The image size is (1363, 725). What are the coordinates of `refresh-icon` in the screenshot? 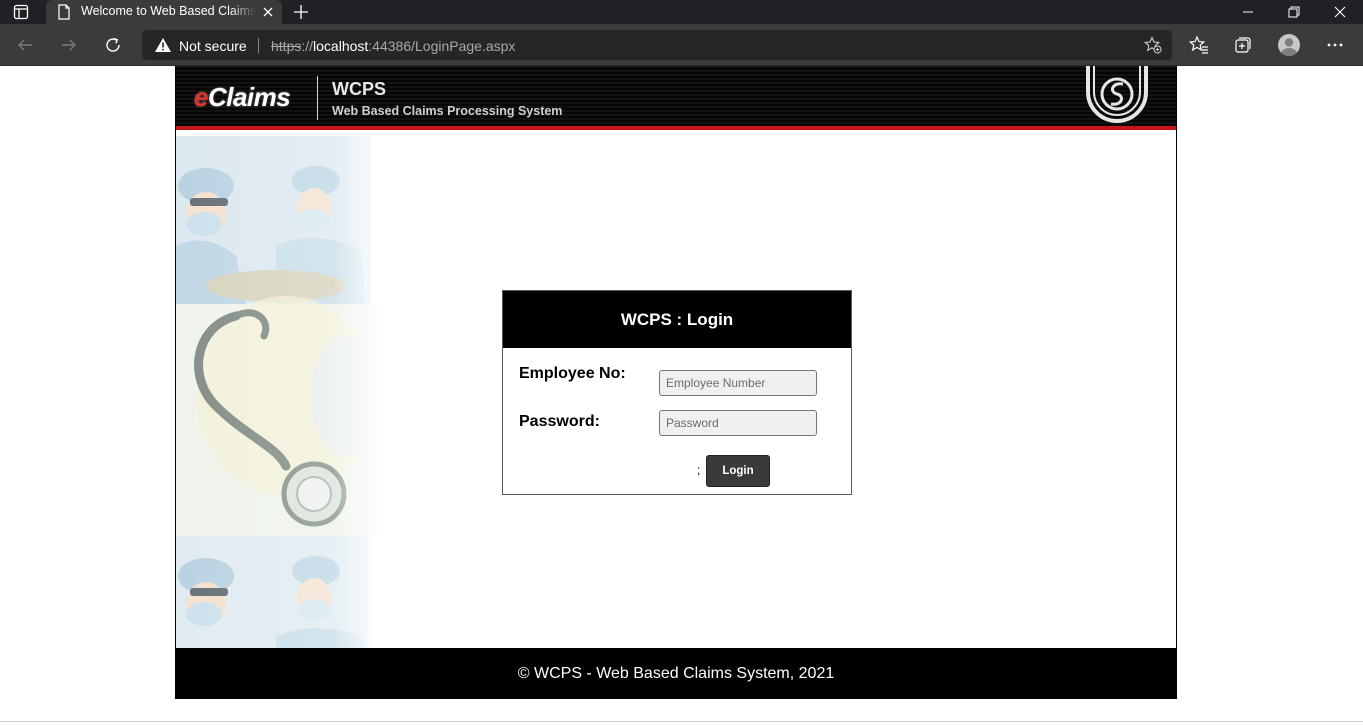 It's located at (113, 45).